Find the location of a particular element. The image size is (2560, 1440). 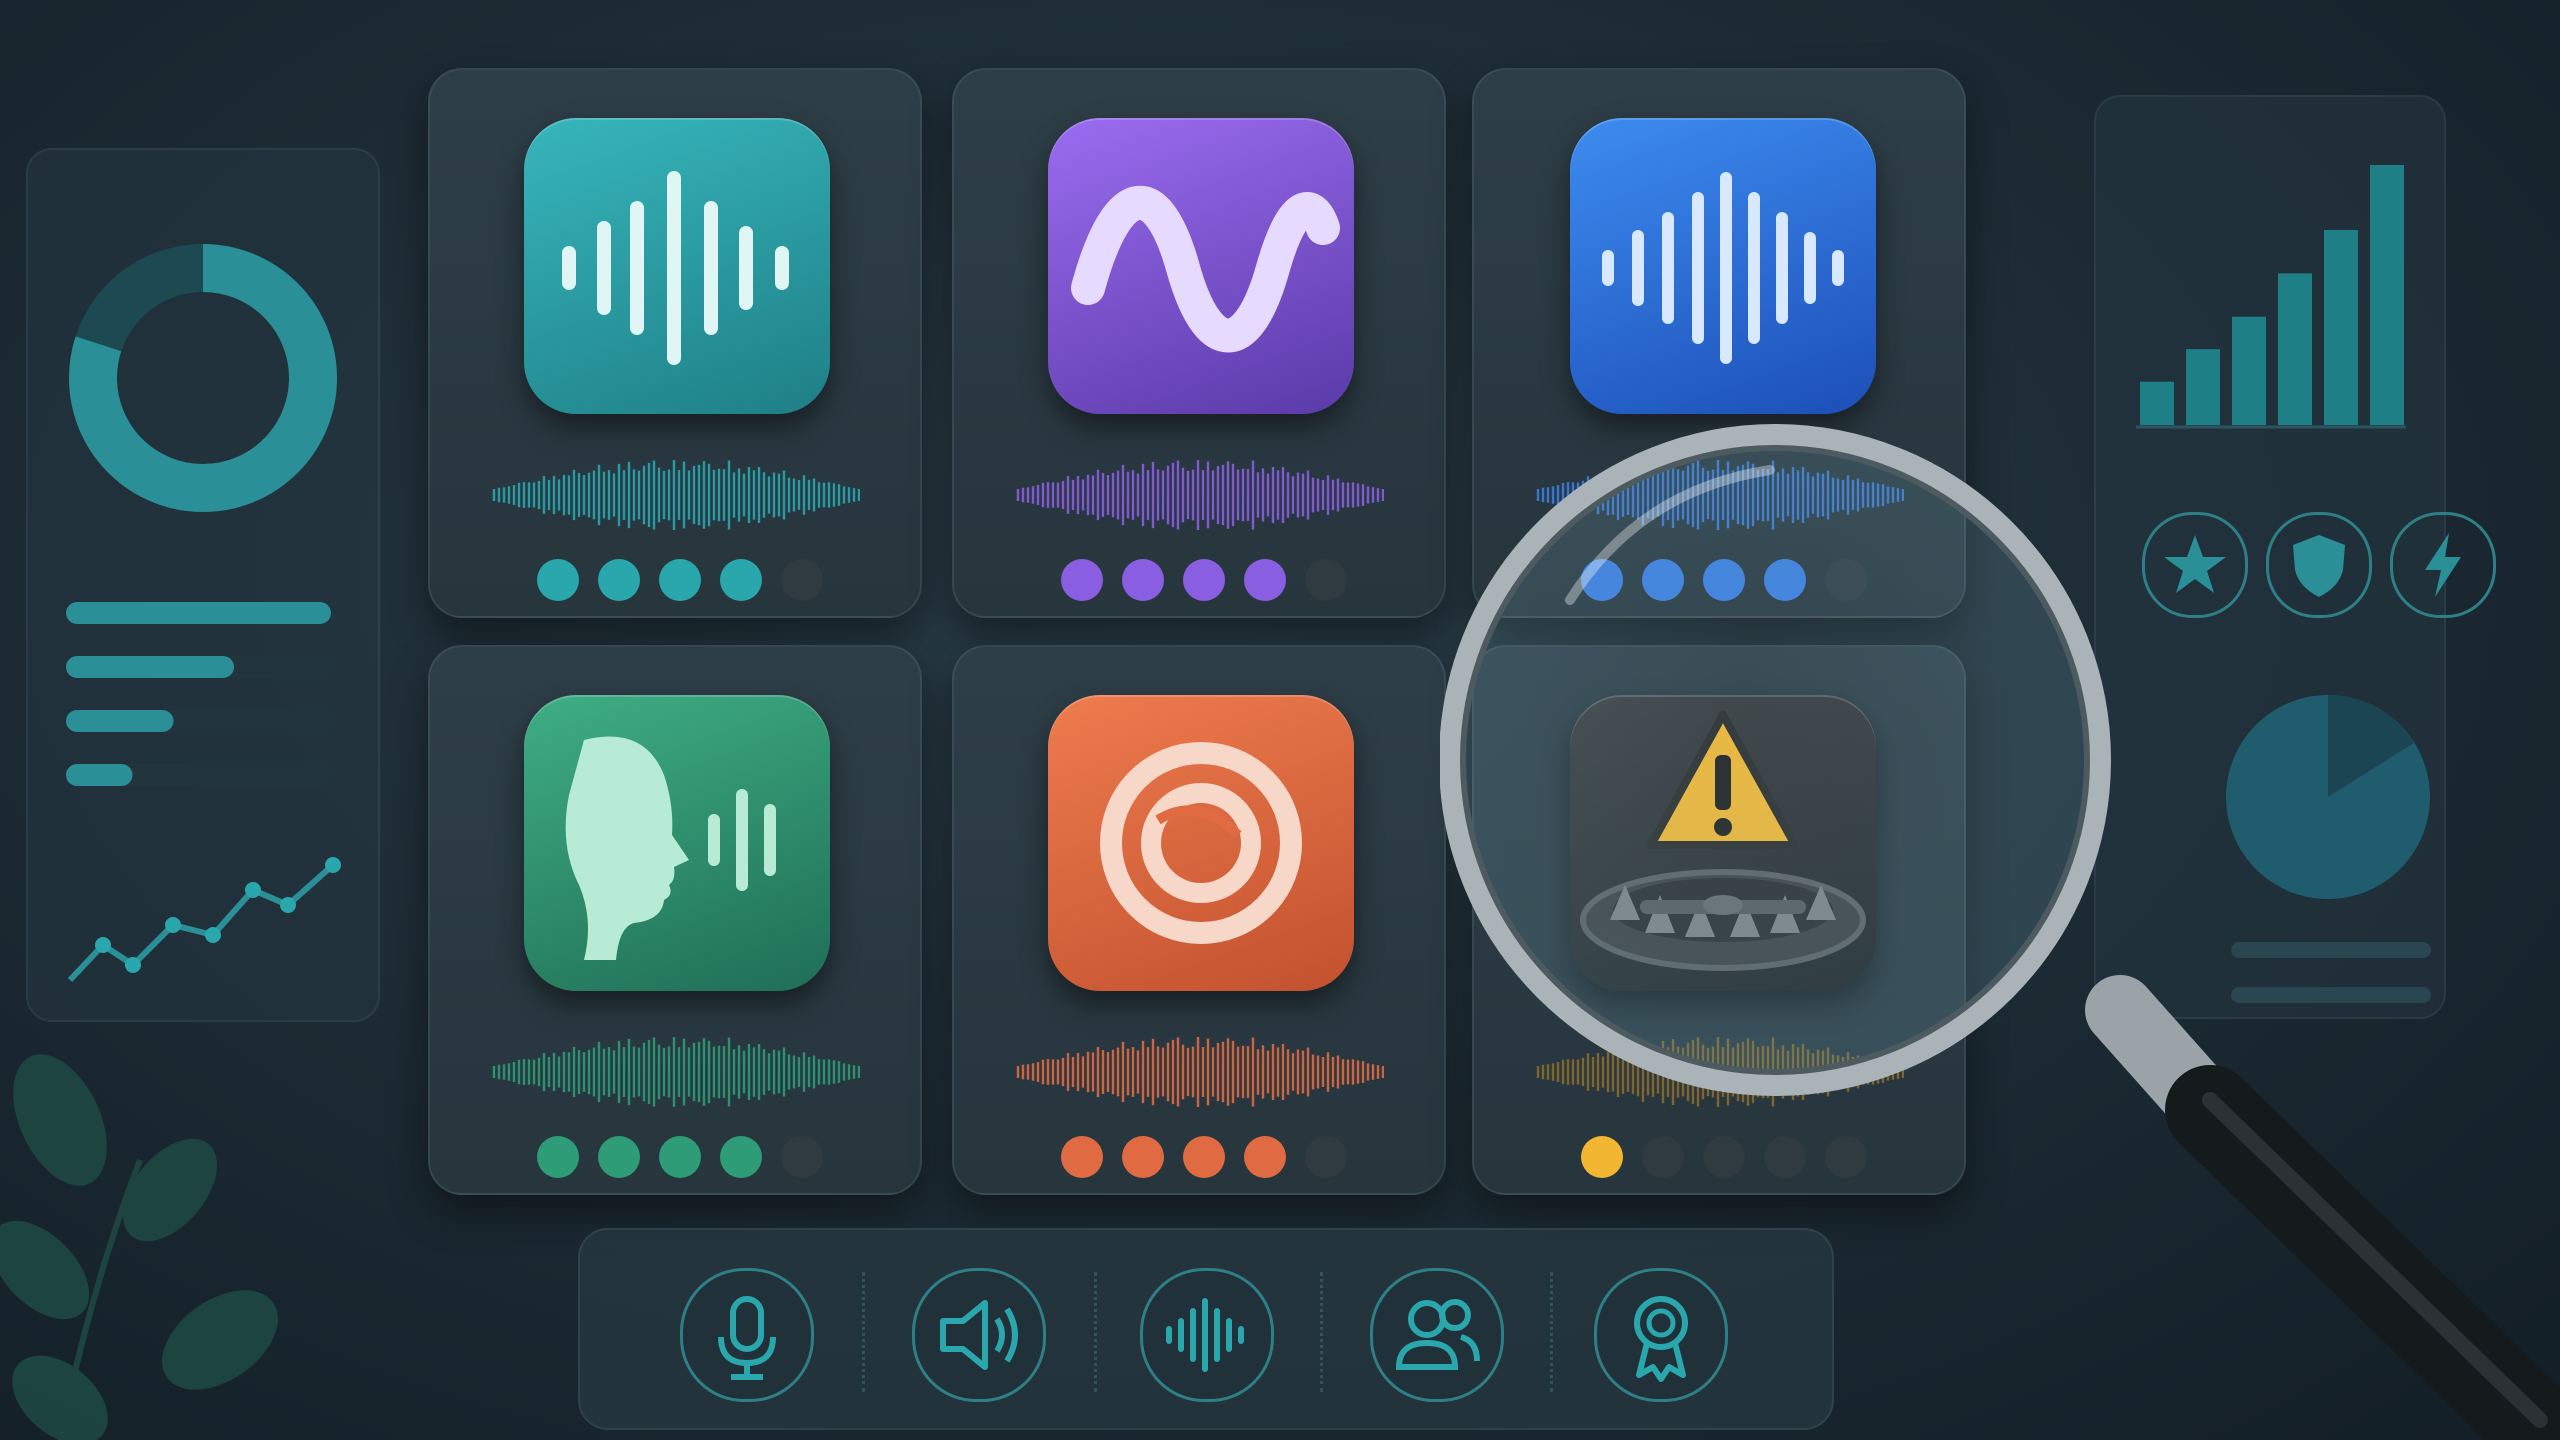

sine-wave-icon is located at coordinates (1201, 266).